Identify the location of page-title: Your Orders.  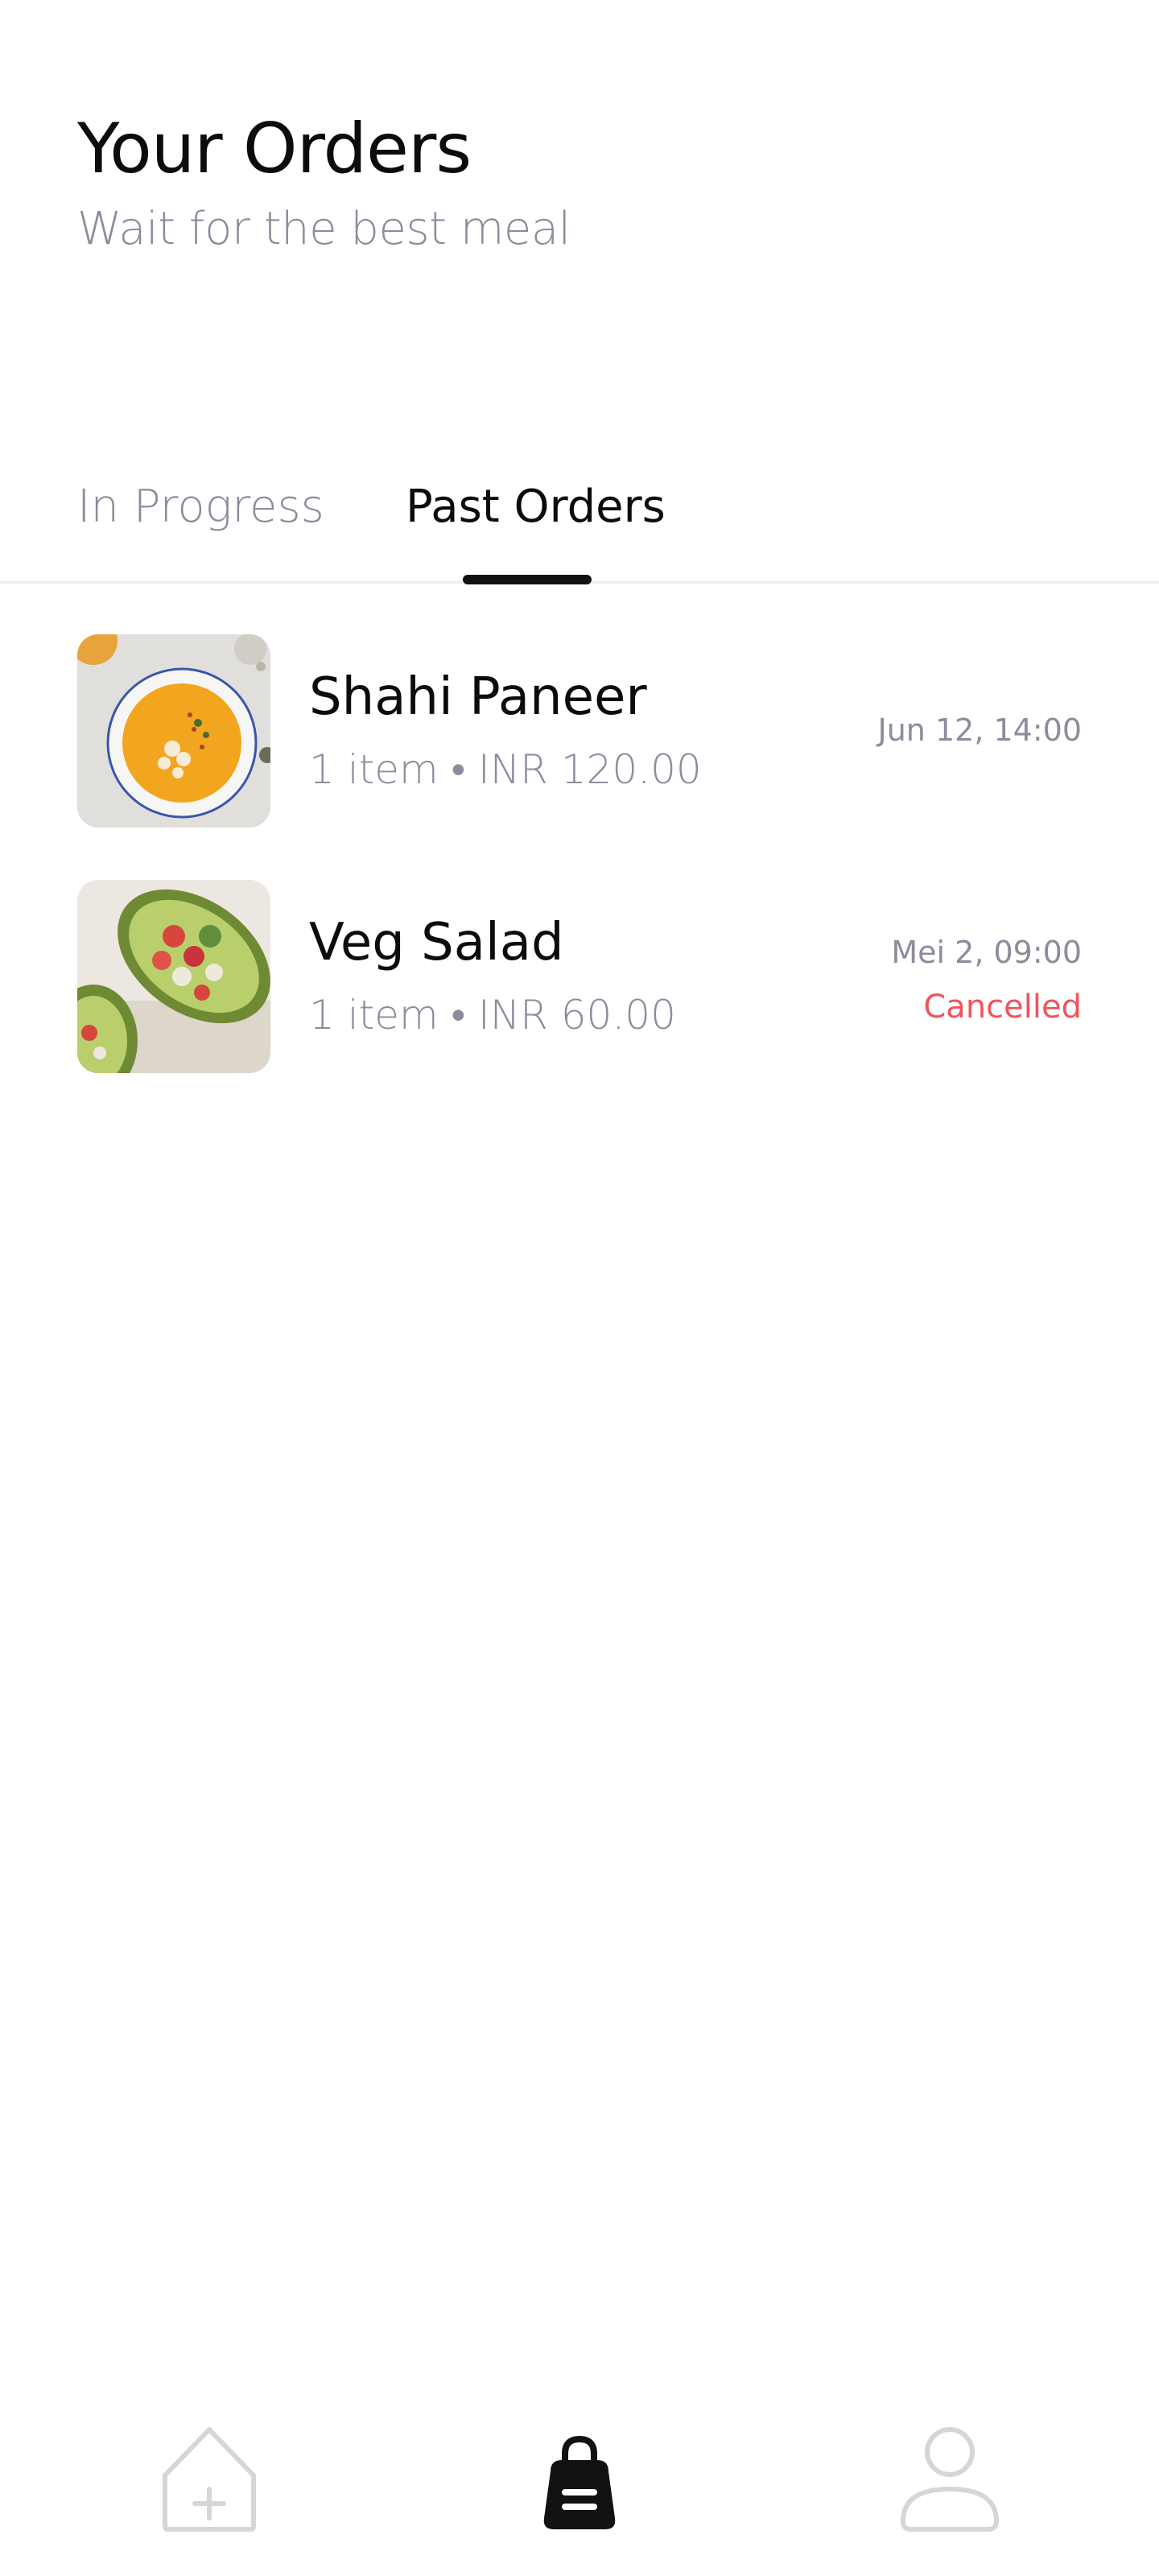
(274, 149).